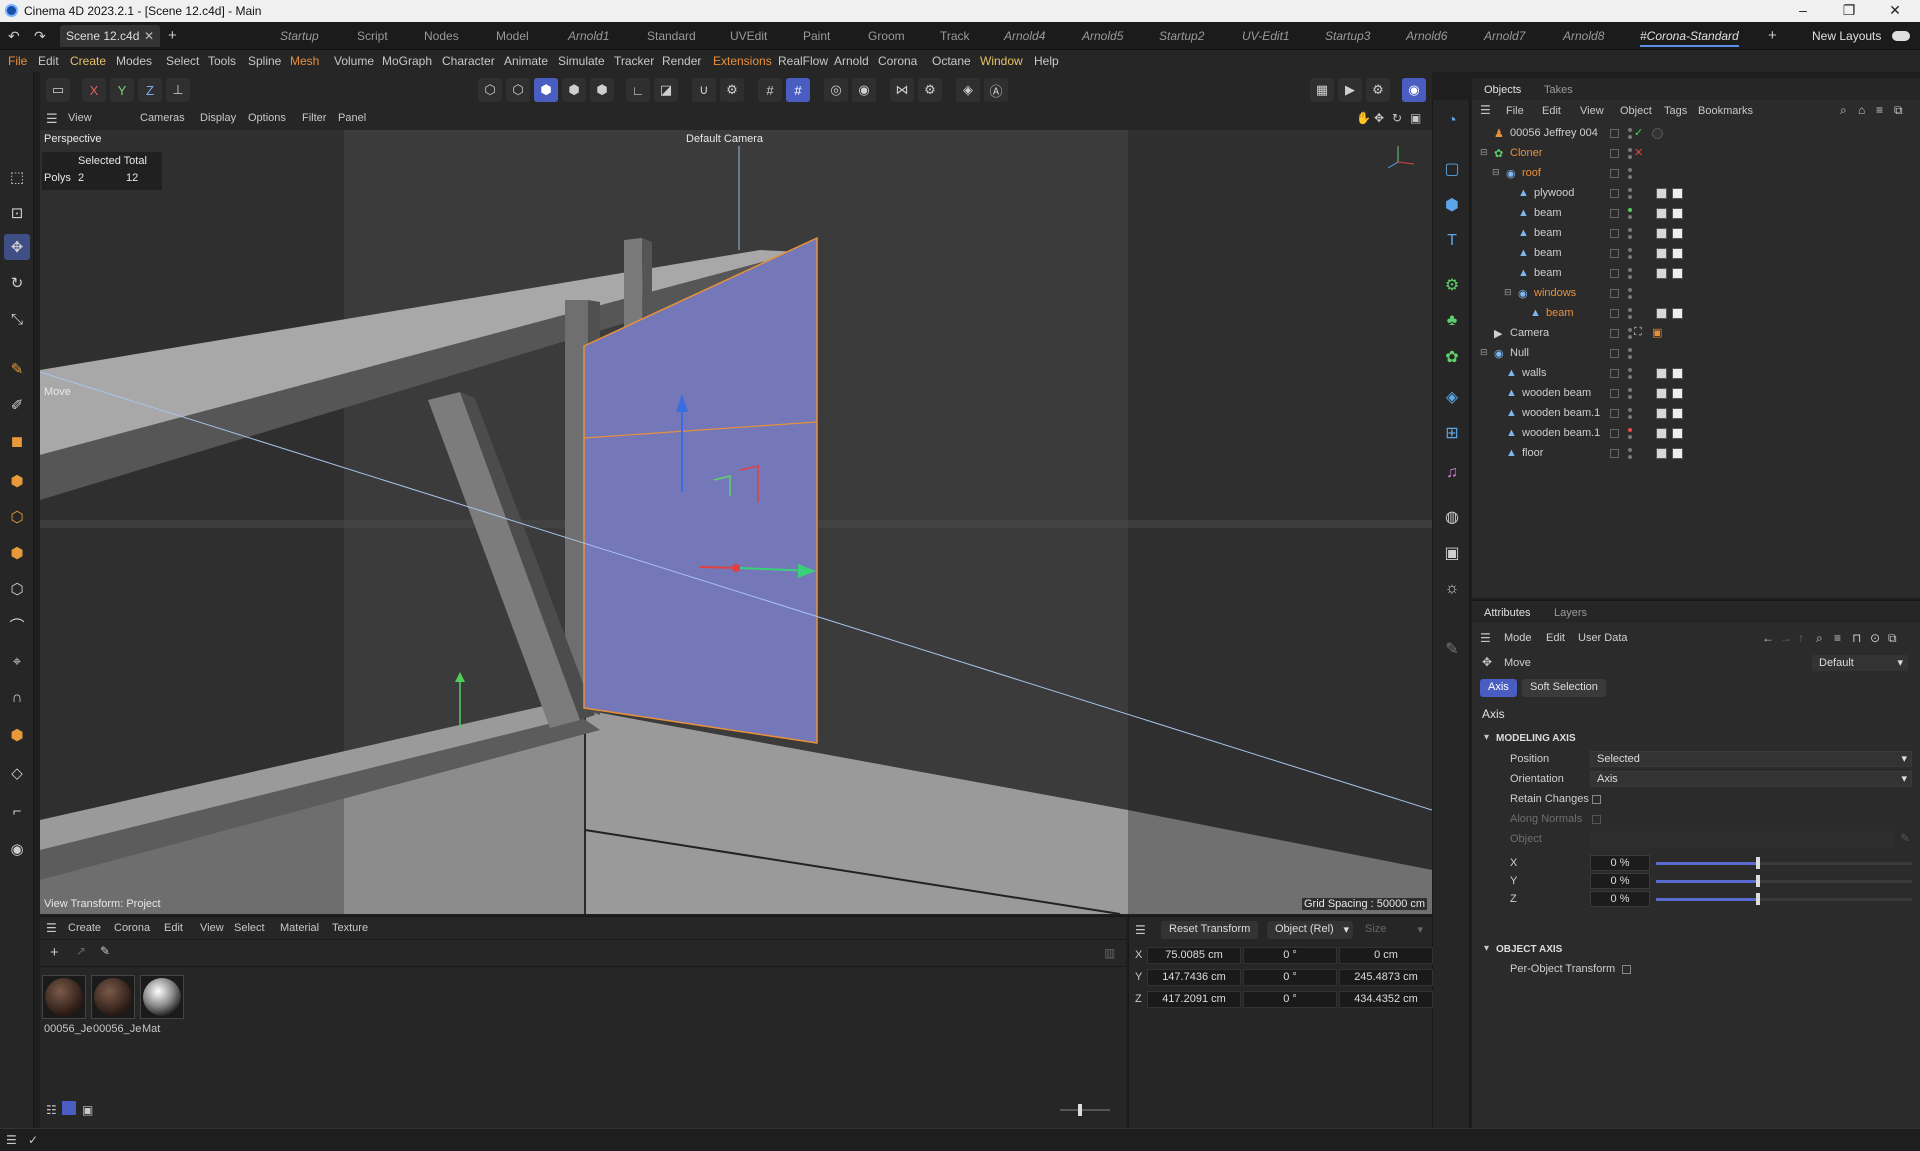 The image size is (1920, 1151). What do you see at coordinates (350, 928) in the screenshot?
I see `material-menu-texture: Texture` at bounding box center [350, 928].